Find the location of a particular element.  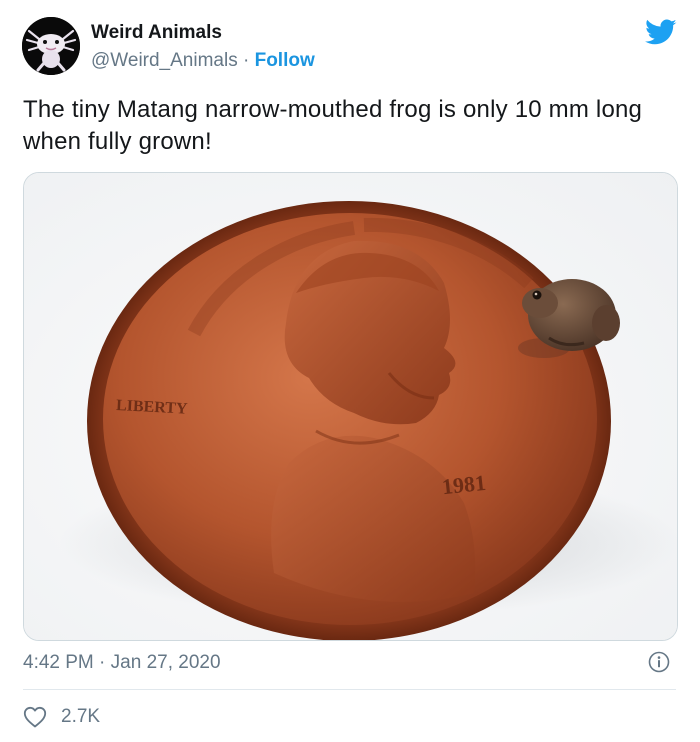

like-count: 2.7K is located at coordinates (81, 716).